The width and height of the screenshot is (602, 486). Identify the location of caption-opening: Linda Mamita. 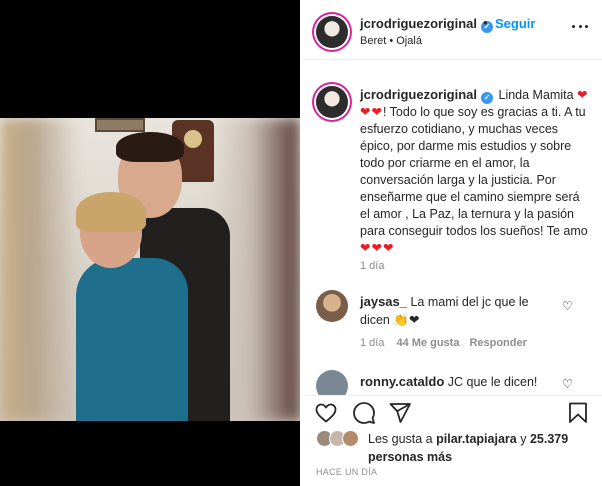
(536, 95).